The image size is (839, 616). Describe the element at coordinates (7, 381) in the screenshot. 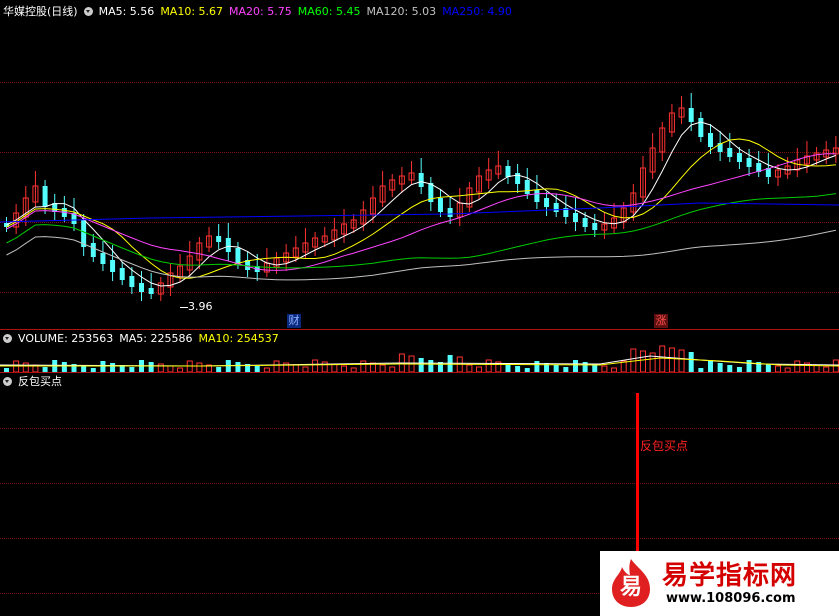

I see `dropdown-icon` at that location.